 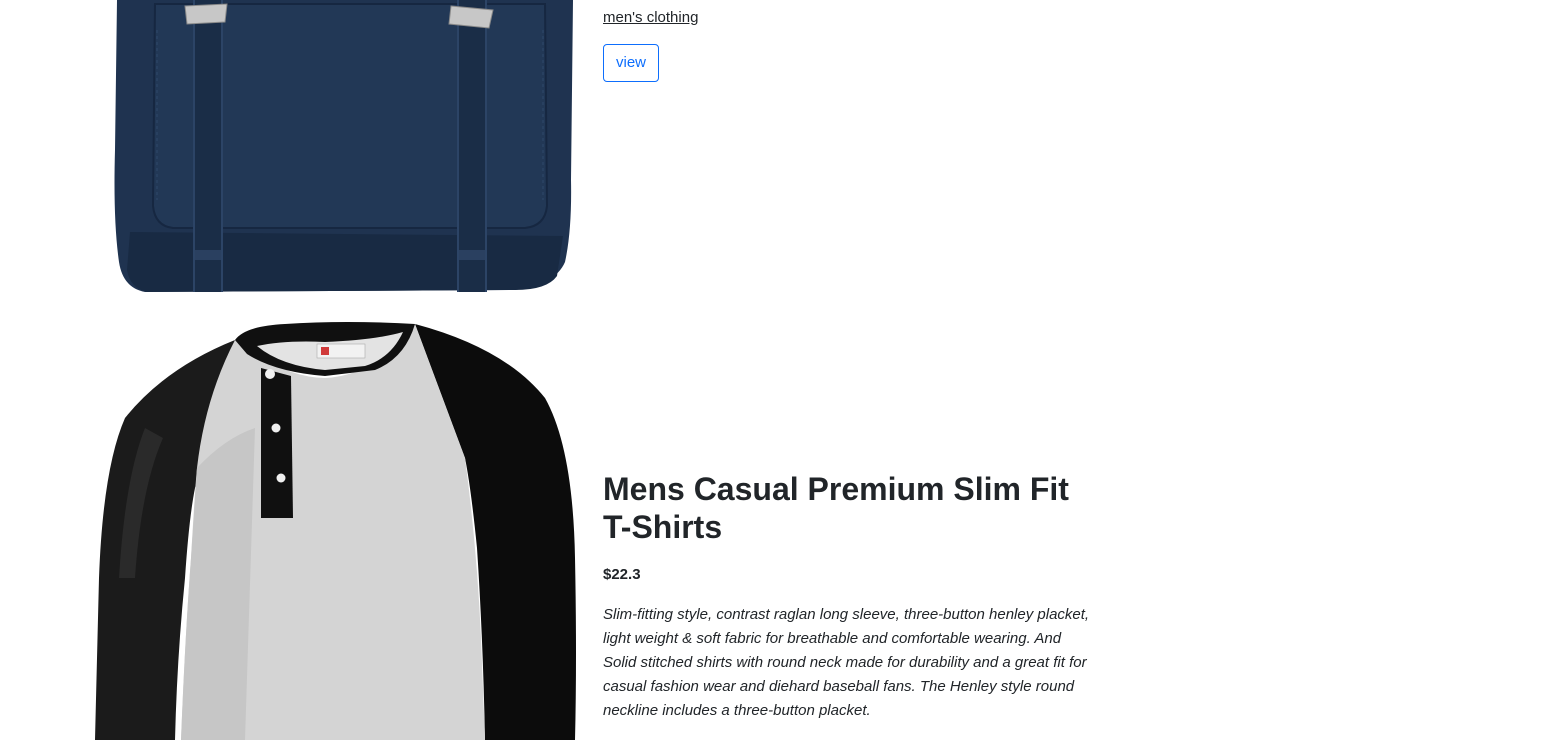 I want to click on view-button: view, so click(x=631, y=63).